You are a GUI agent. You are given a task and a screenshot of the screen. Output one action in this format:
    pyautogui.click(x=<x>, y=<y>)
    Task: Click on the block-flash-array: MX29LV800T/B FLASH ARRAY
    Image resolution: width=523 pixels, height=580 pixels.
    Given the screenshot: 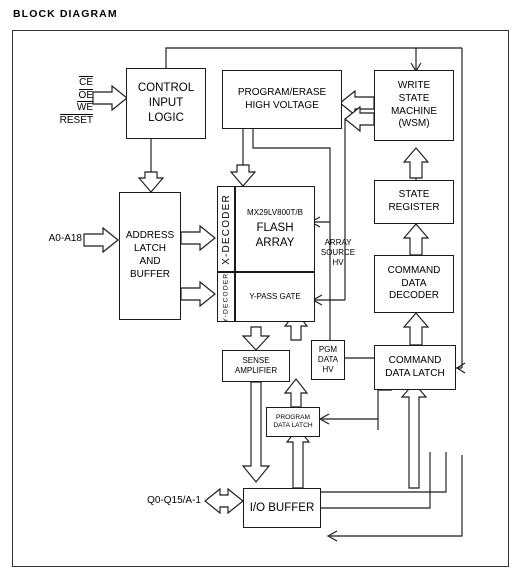 What is the action you would take?
    pyautogui.click(x=275, y=229)
    